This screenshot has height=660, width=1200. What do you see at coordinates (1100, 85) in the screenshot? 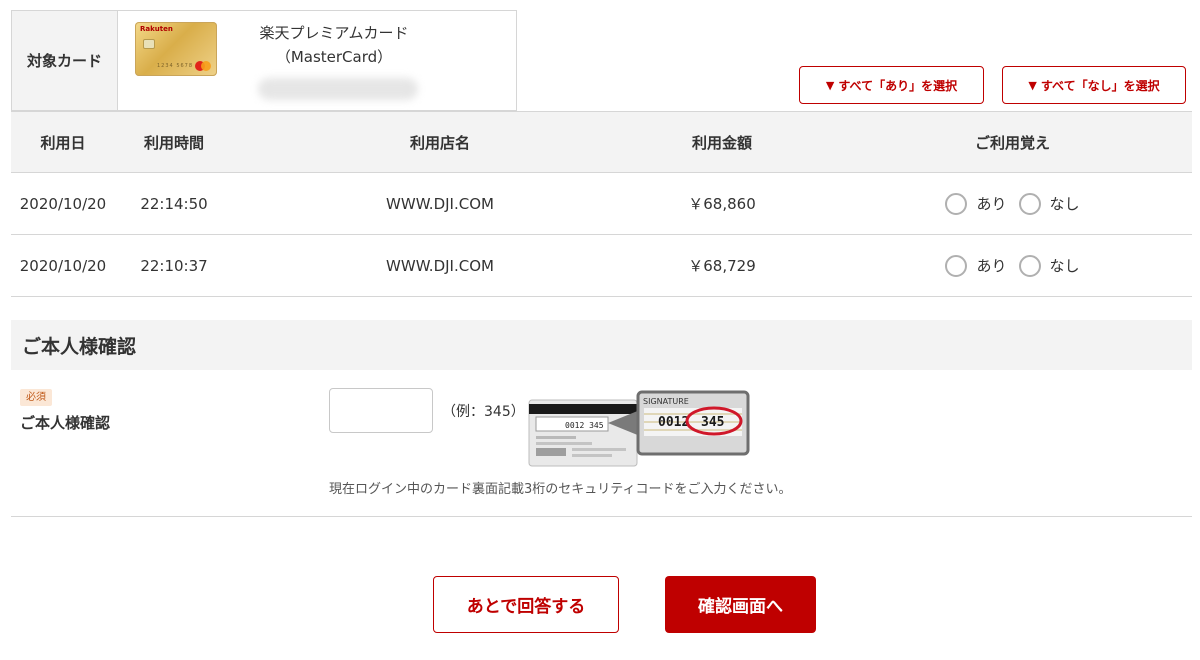
I see `select-all-no-label: すべて「なし」を選択` at bounding box center [1100, 85].